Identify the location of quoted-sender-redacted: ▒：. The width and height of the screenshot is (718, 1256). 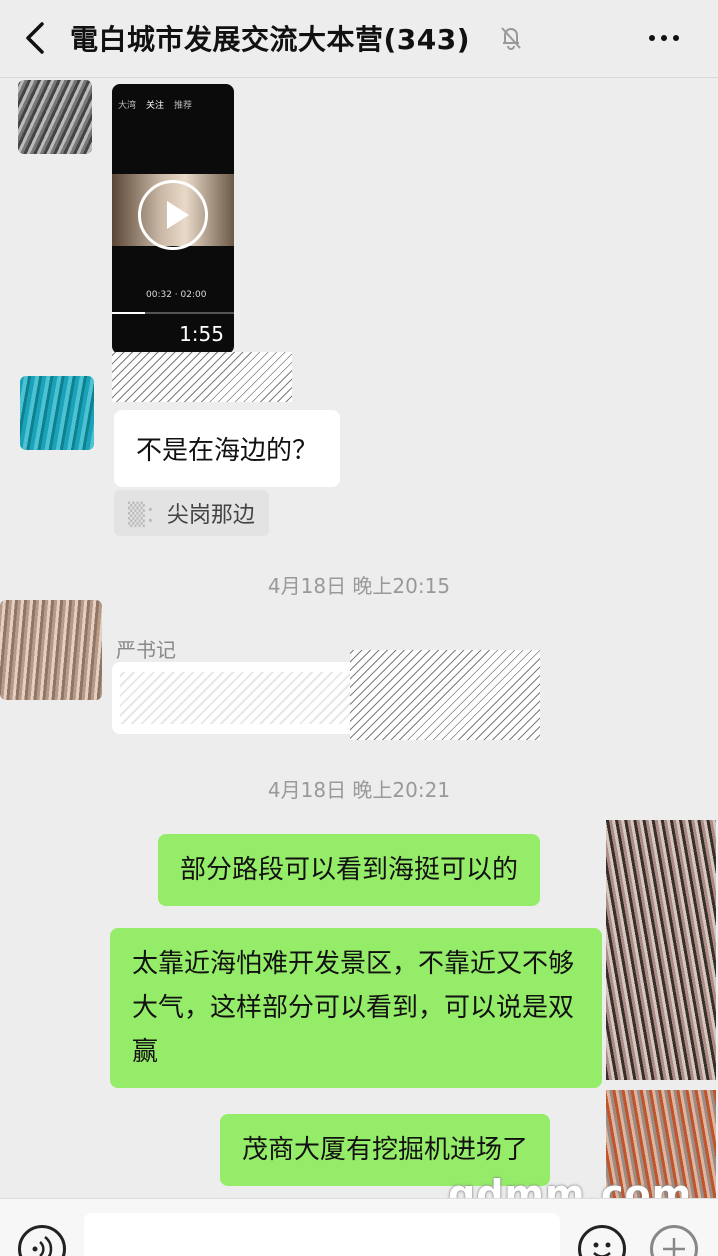
(147, 515).